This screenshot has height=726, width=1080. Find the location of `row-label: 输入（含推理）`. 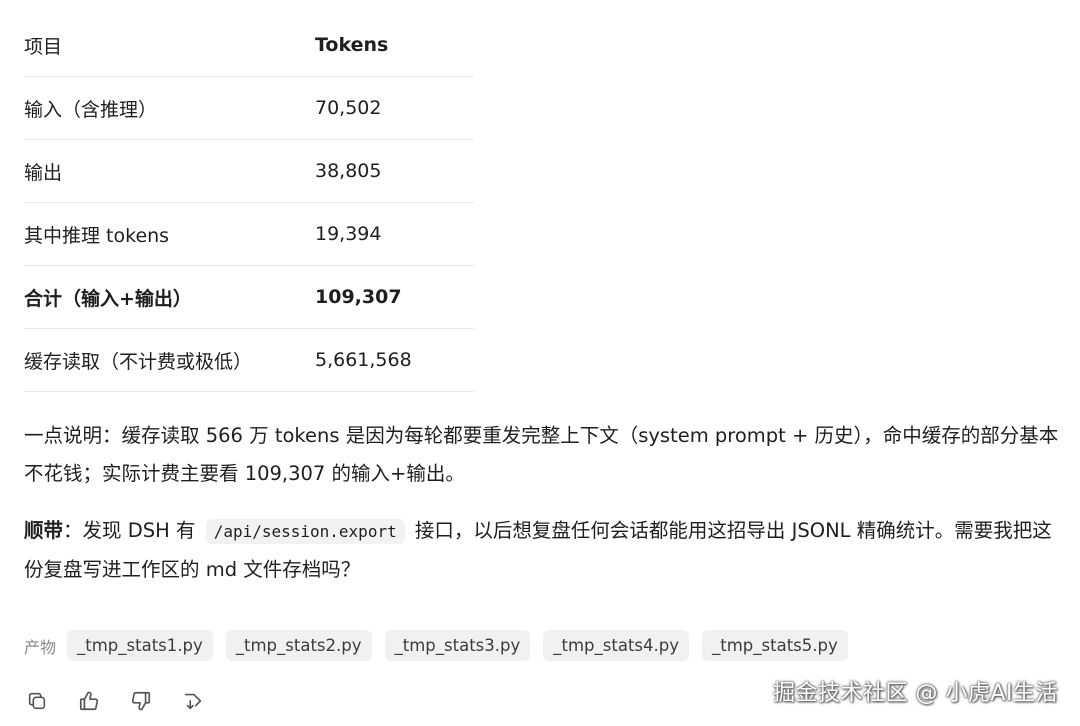

row-label: 输入（含推理） is located at coordinates (169, 108).